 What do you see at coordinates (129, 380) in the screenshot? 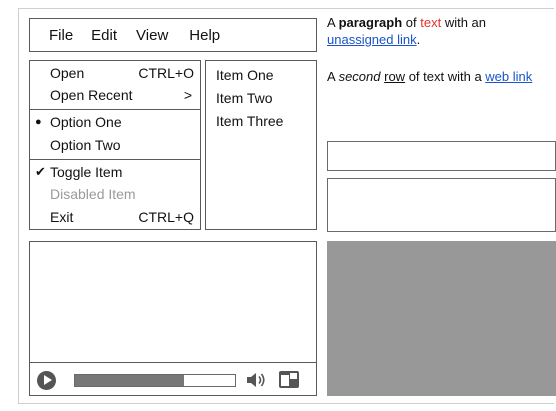
I see `video-progress-fill` at bounding box center [129, 380].